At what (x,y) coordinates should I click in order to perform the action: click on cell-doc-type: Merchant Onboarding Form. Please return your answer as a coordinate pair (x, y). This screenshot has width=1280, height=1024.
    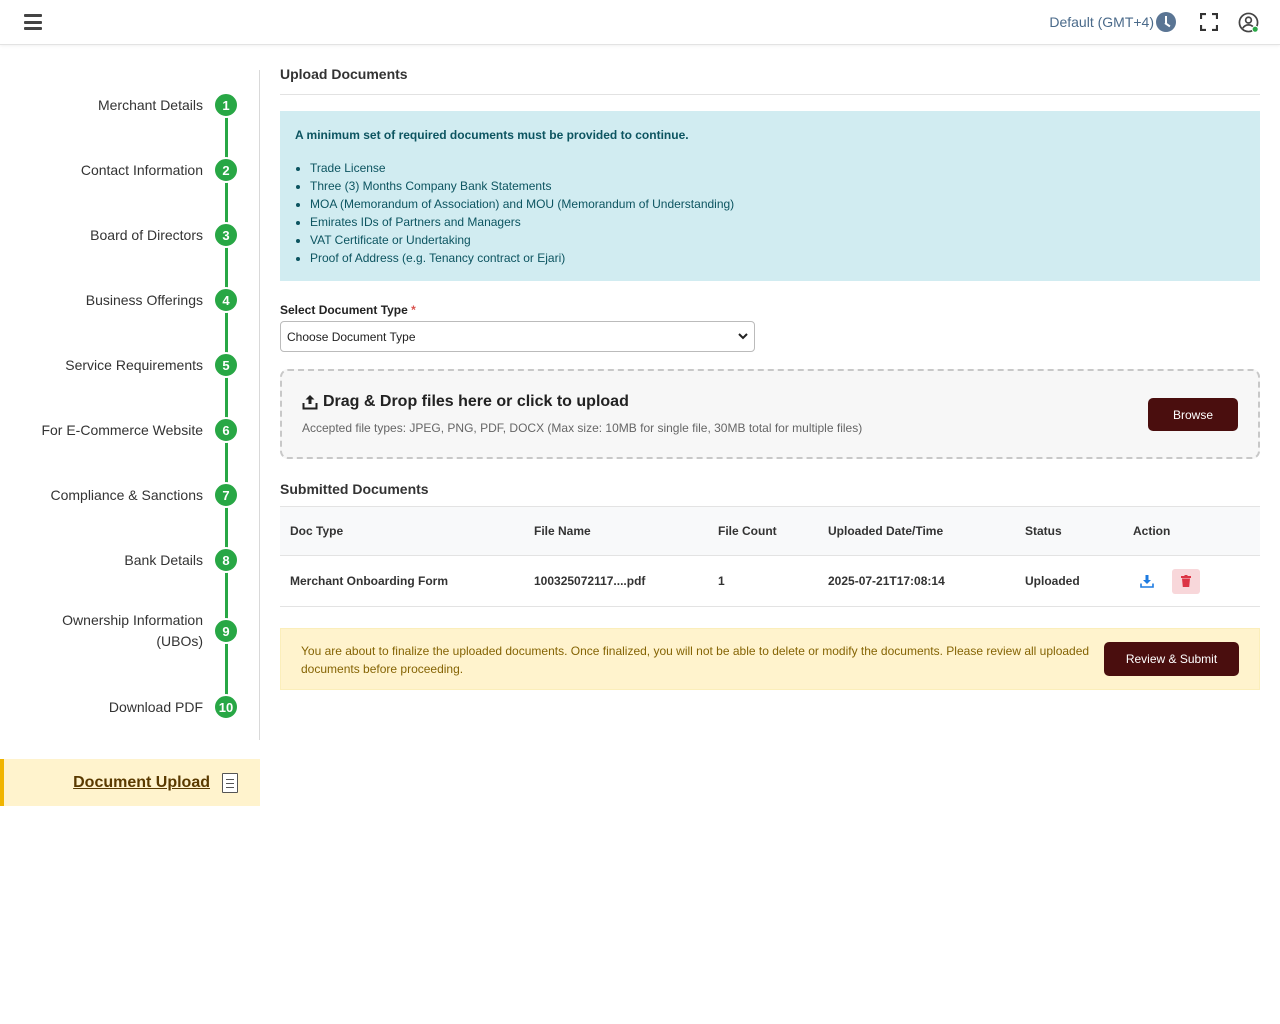
    Looking at the image, I should click on (369, 581).